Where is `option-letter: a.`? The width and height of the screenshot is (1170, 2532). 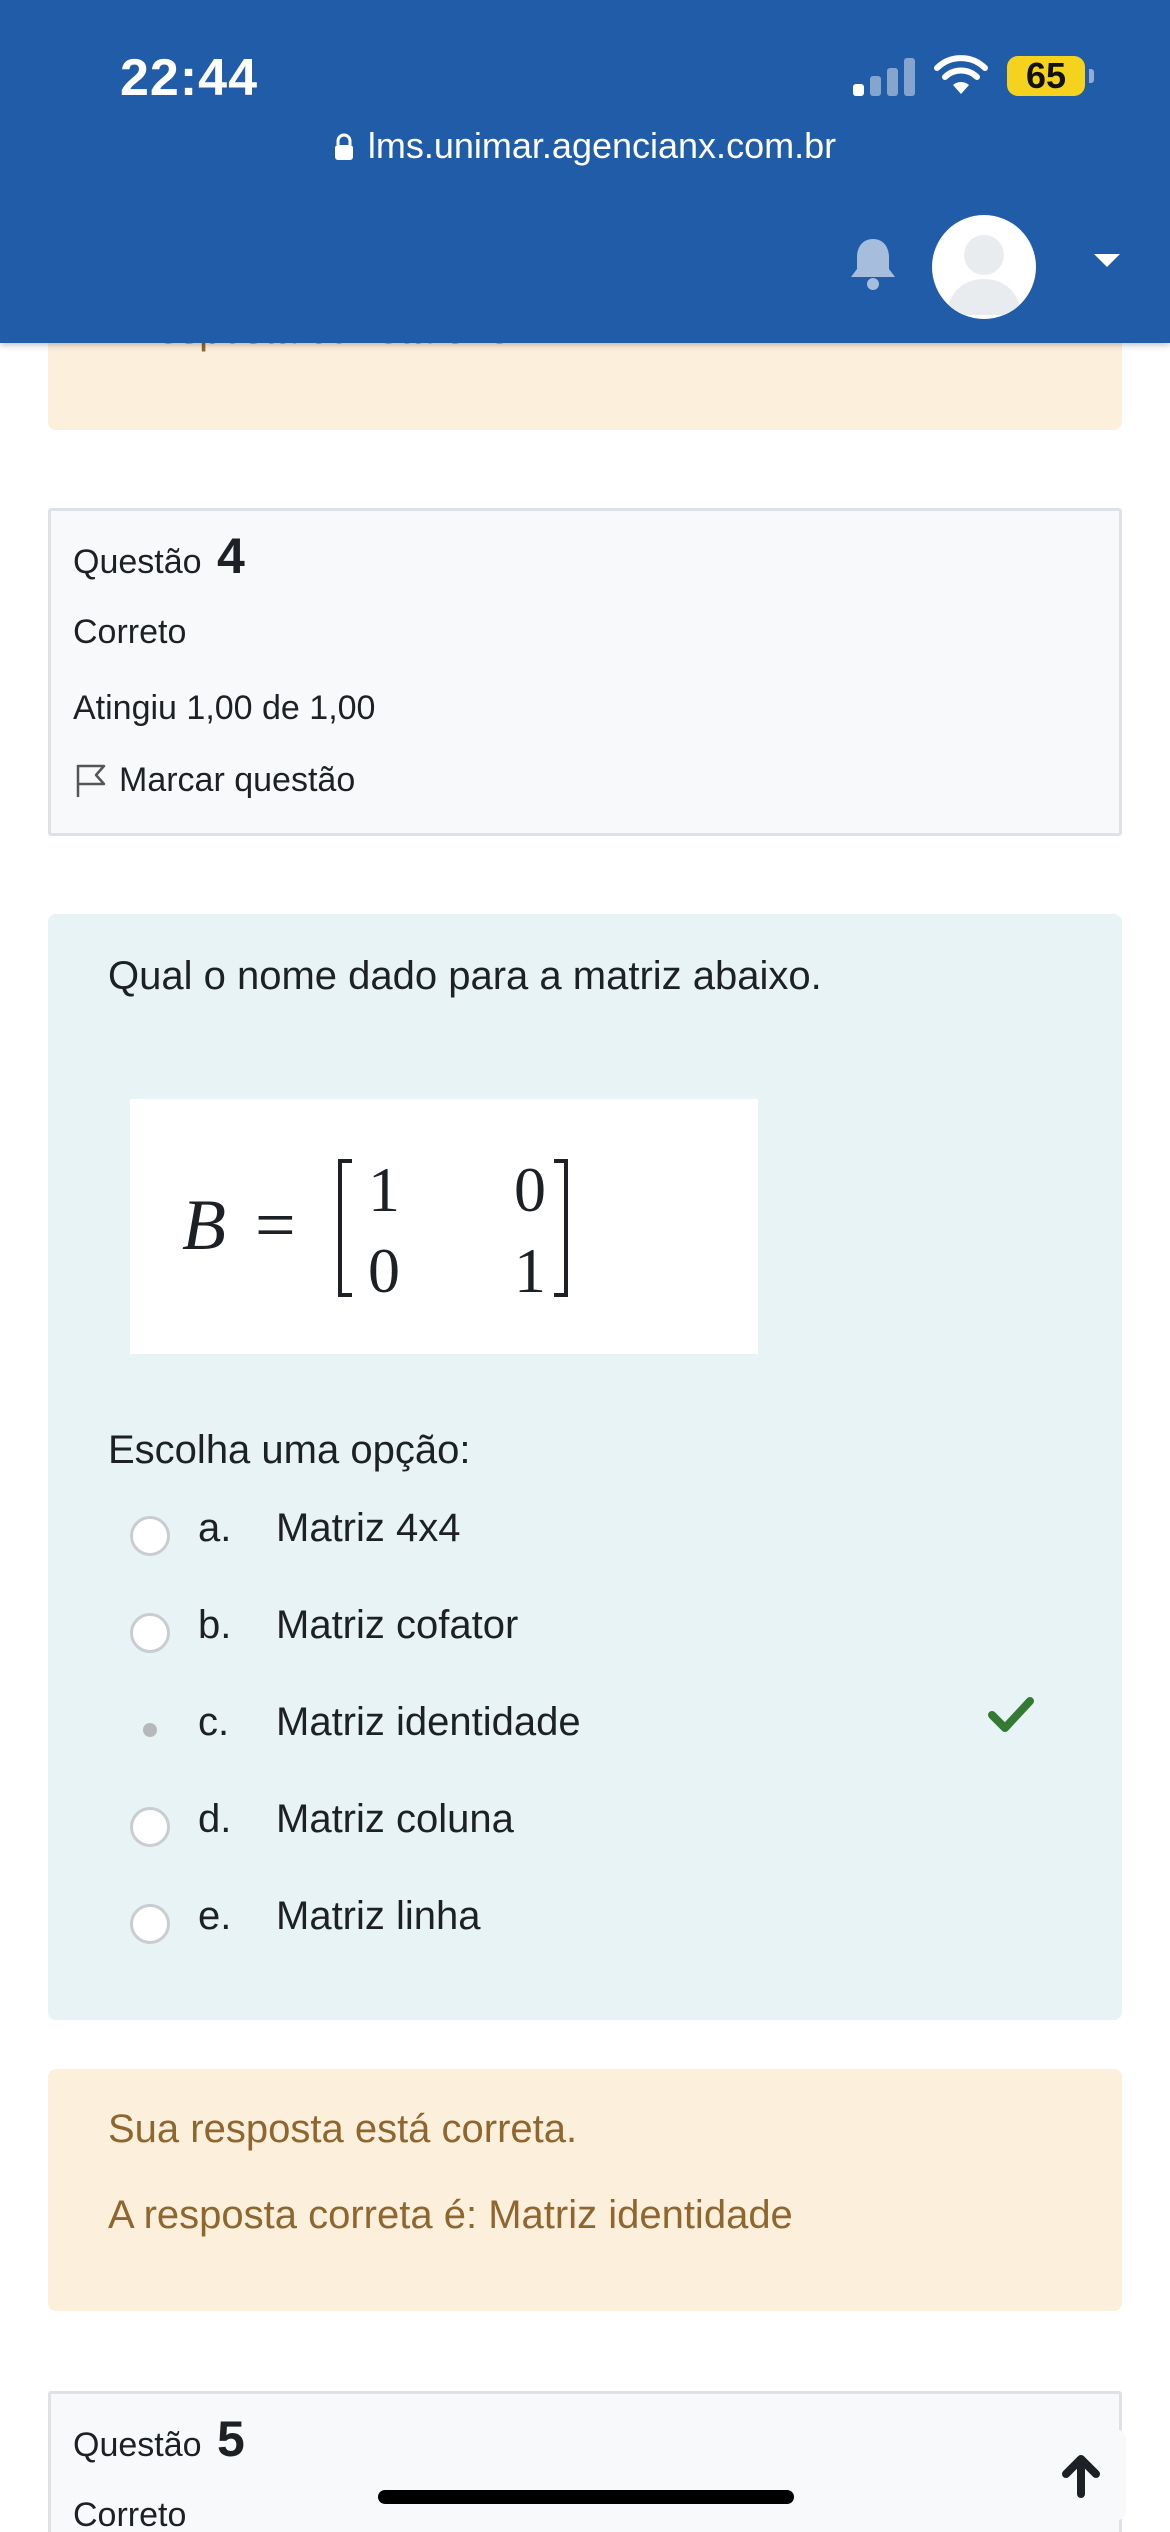 option-letter: a. is located at coordinates (215, 1528).